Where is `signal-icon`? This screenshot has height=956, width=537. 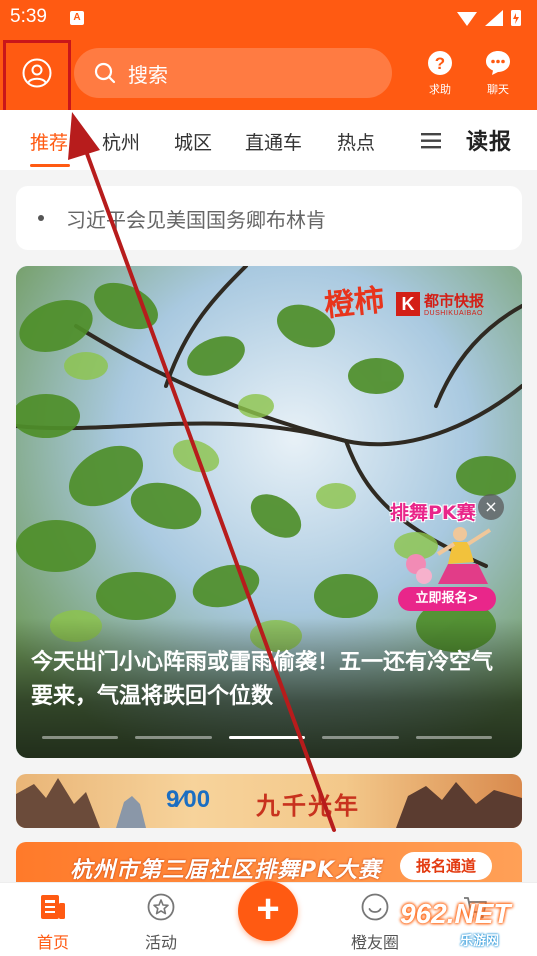 signal-icon is located at coordinates (494, 18).